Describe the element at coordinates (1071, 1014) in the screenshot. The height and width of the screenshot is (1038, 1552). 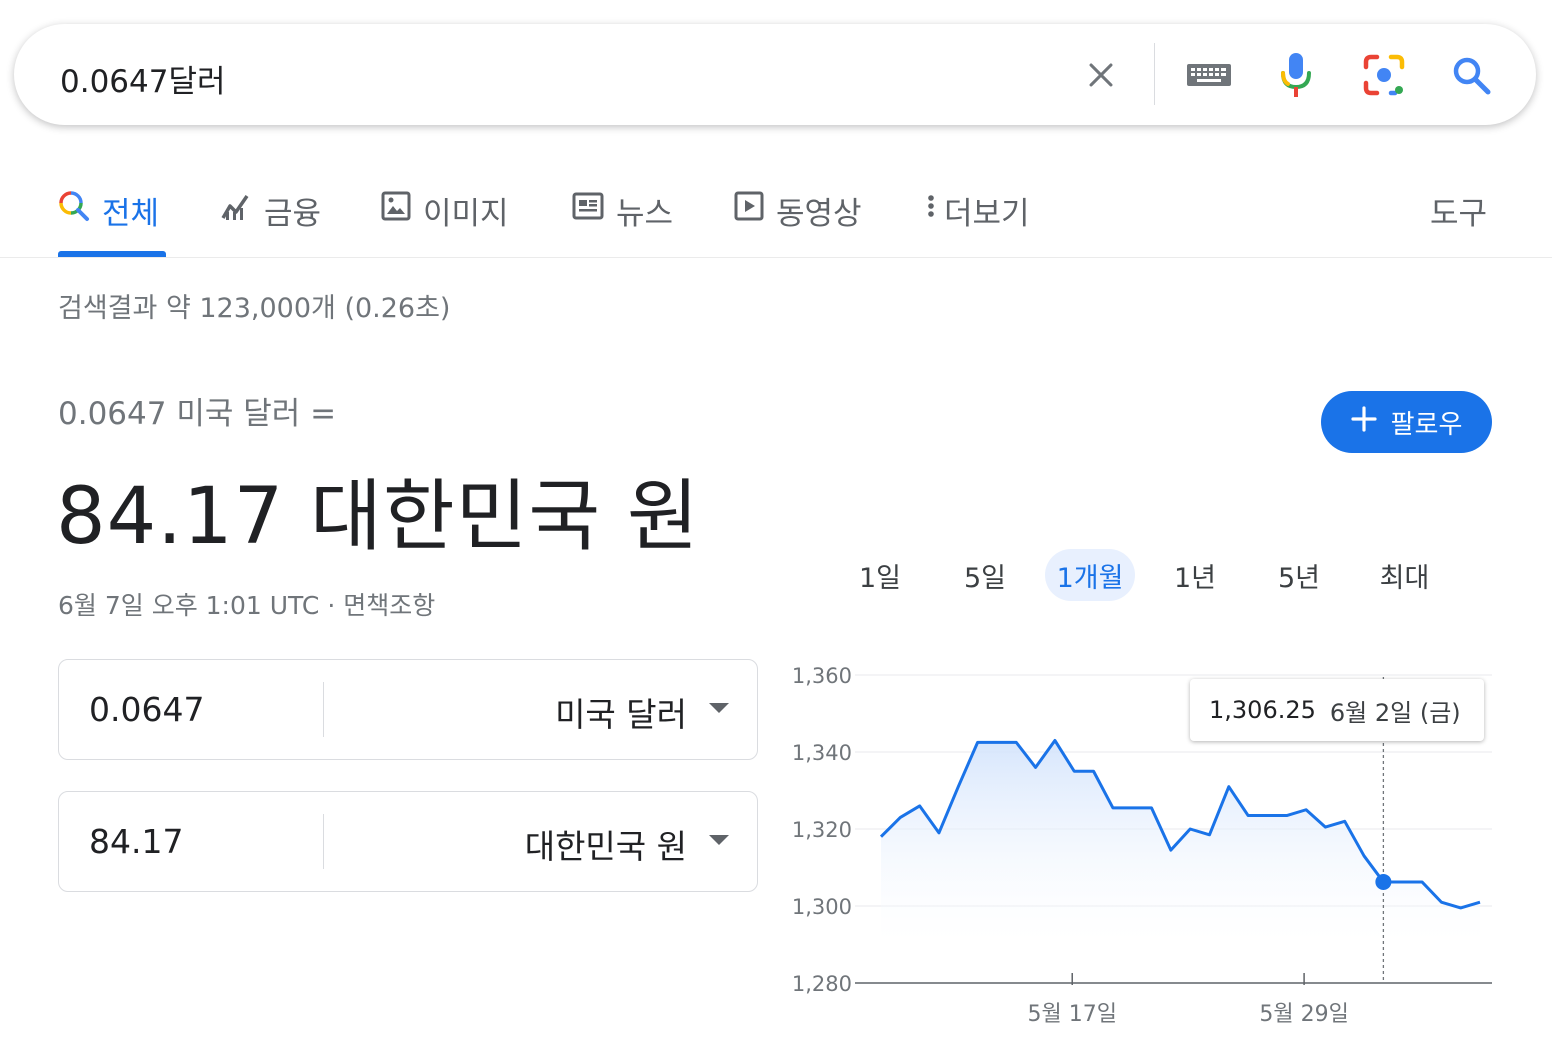
I see `x-tick-label: 5월 17일` at that location.